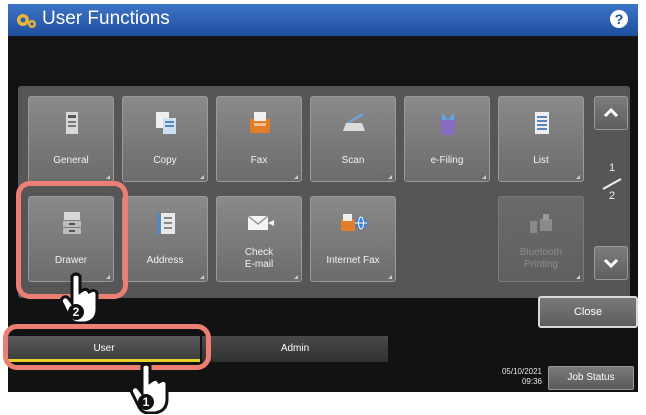  What do you see at coordinates (107, 347) in the screenshot?
I see `highlight-user-tab` at bounding box center [107, 347].